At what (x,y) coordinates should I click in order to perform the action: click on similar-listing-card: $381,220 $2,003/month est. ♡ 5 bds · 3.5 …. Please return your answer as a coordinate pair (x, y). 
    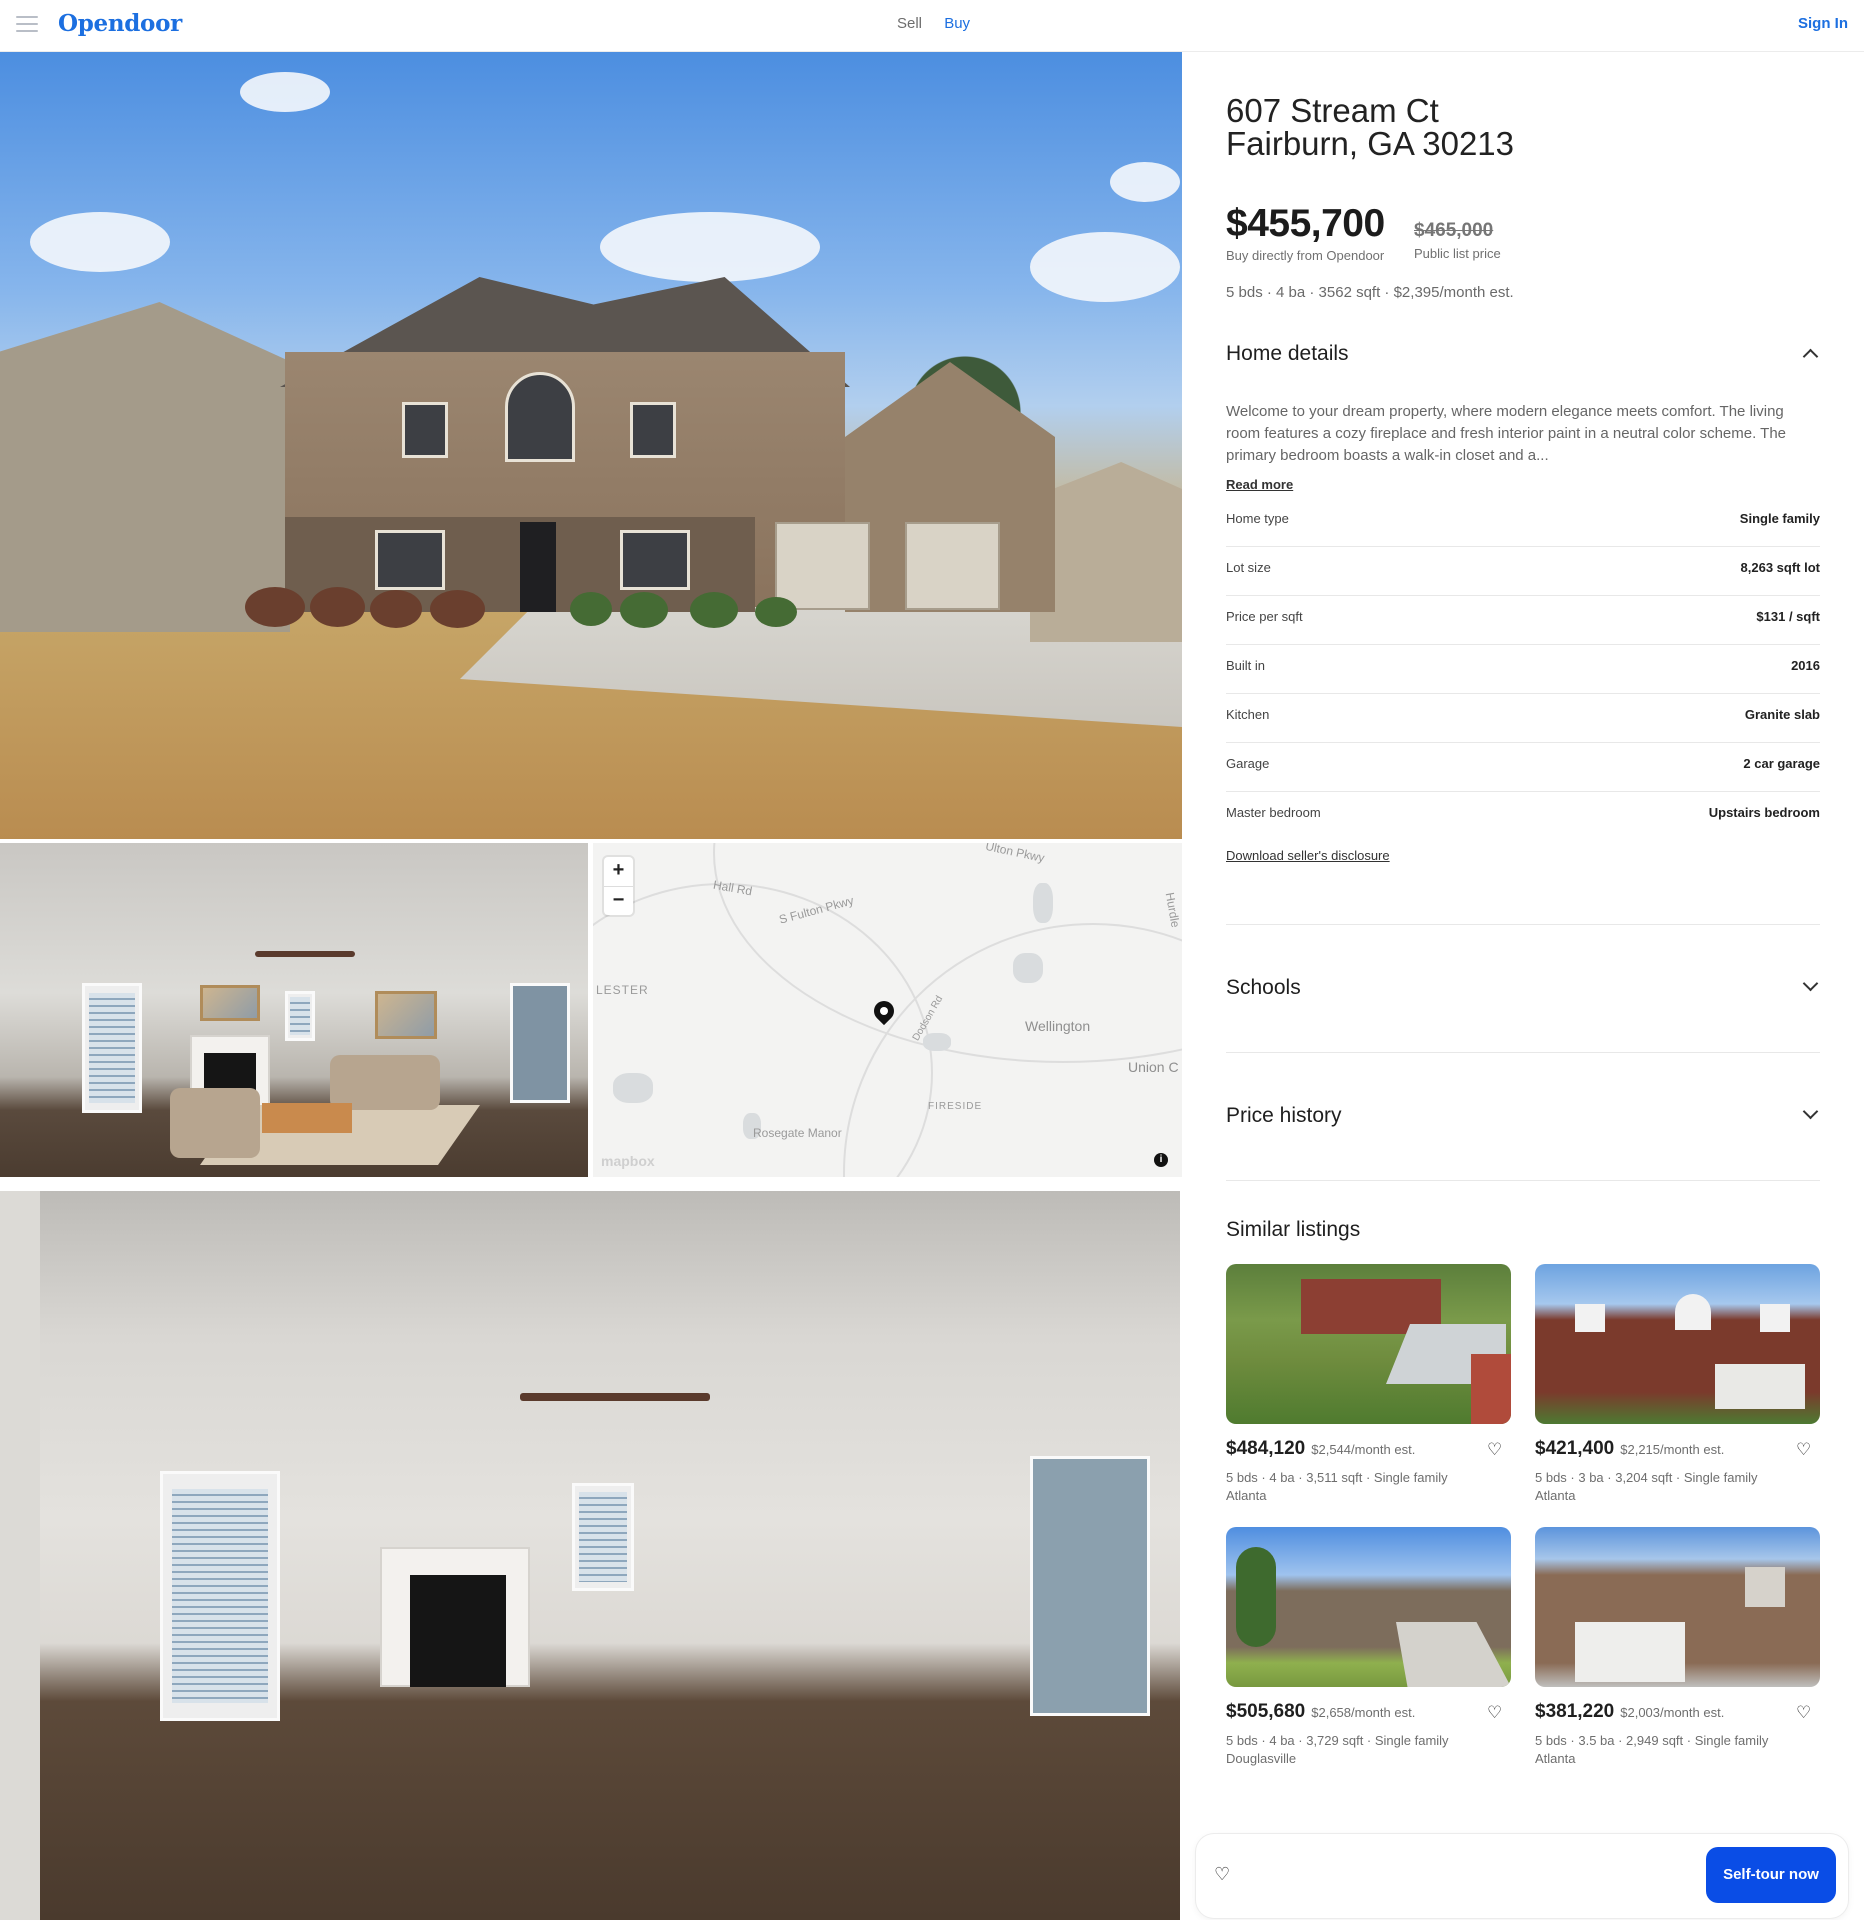
    Looking at the image, I should click on (1677, 1646).